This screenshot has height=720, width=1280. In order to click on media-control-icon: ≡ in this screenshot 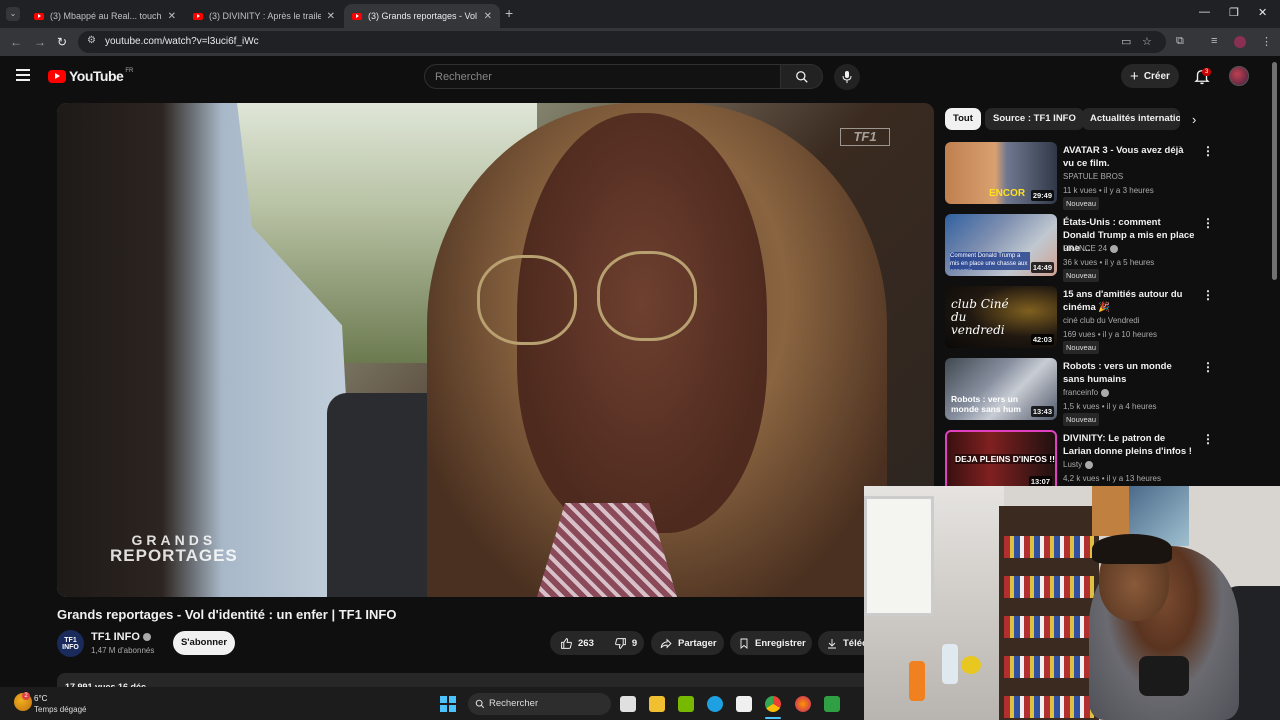, I will do `click(1214, 41)`.